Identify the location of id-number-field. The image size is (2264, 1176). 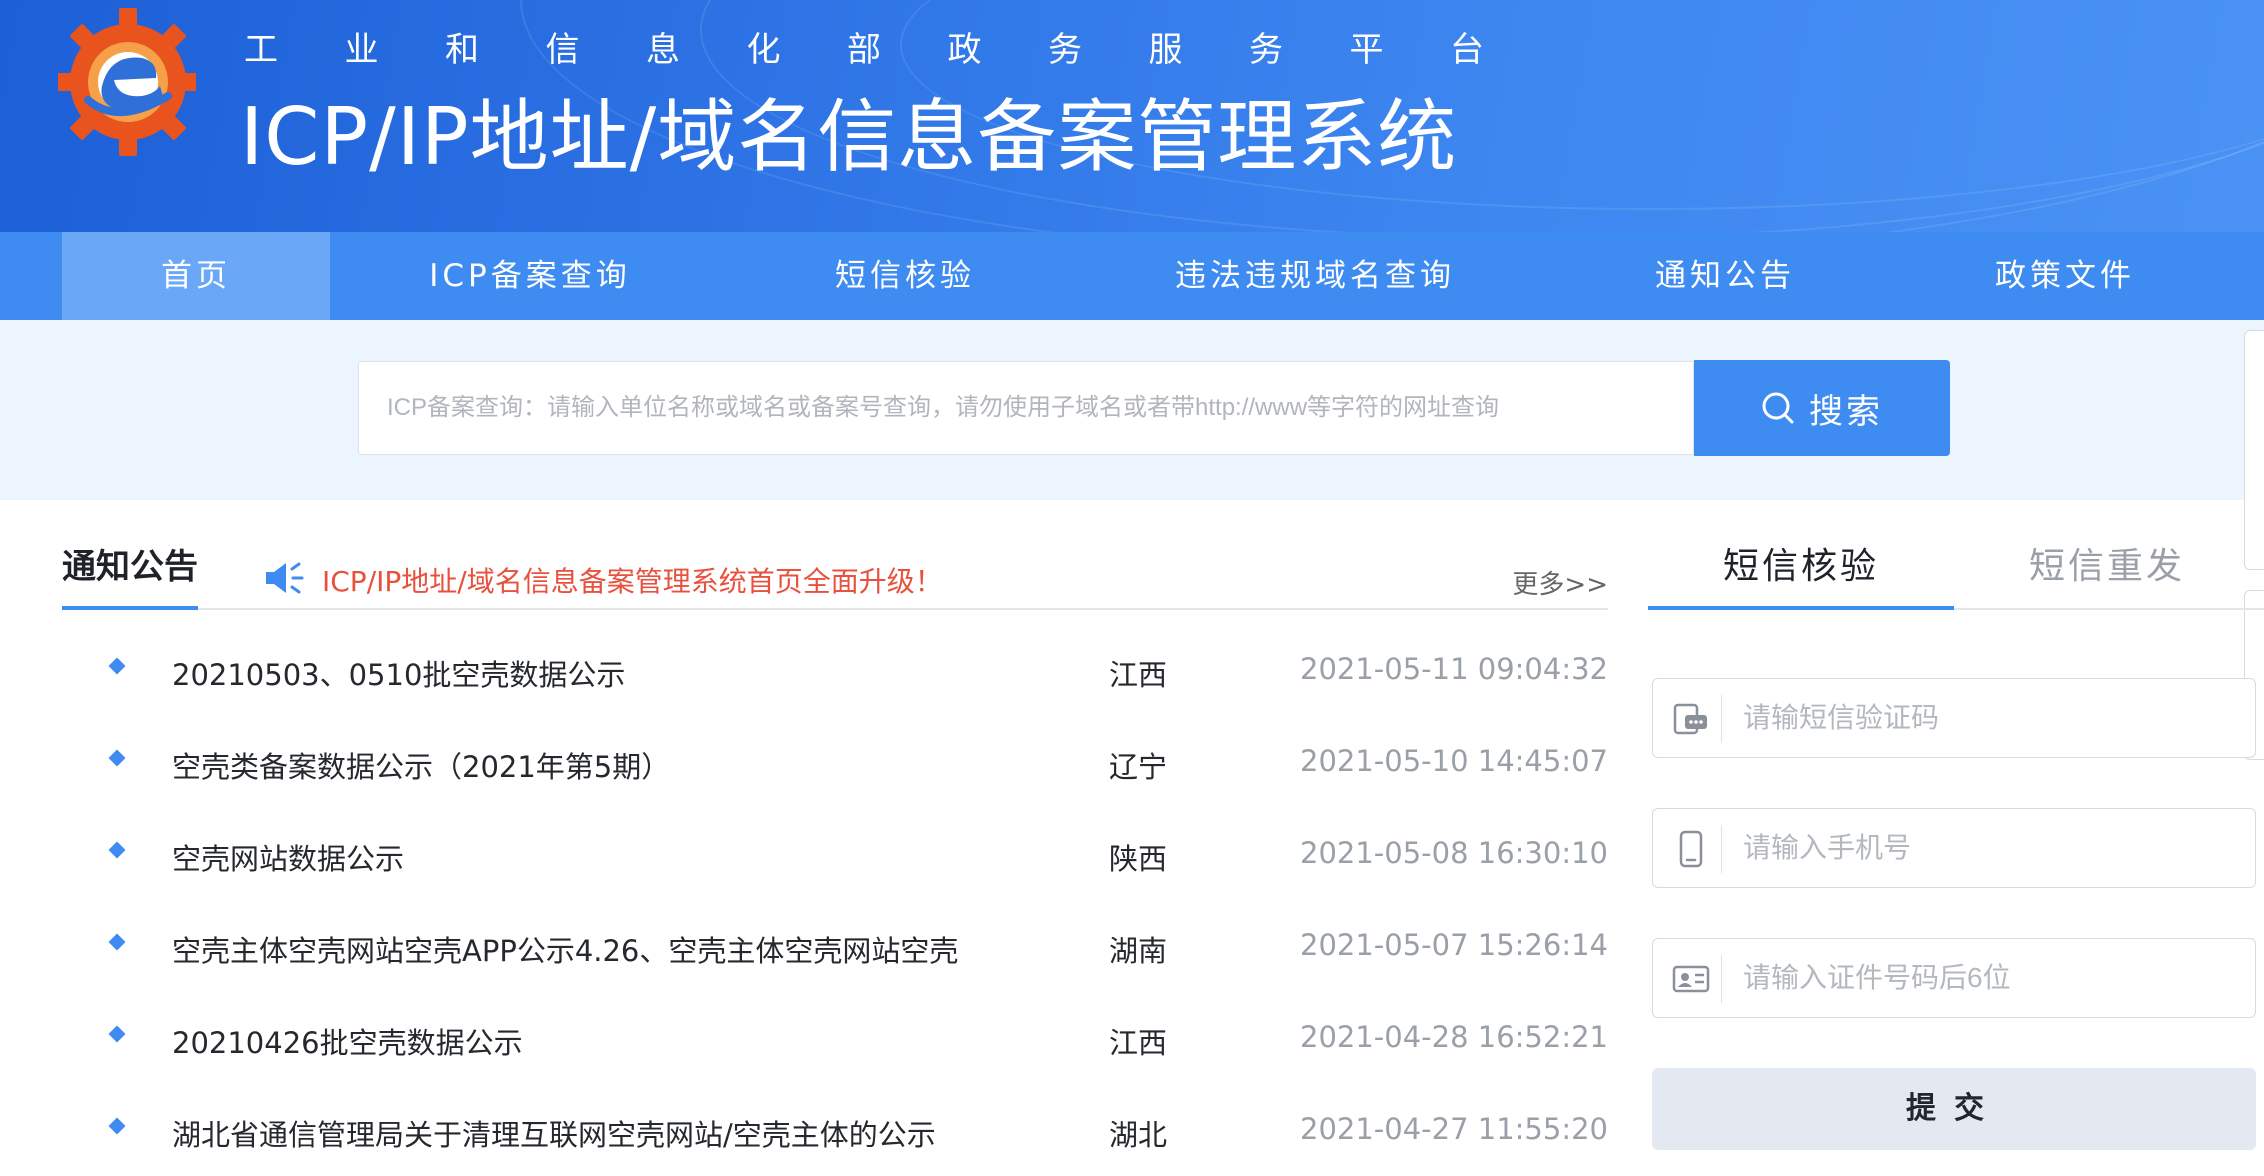
(1954, 978).